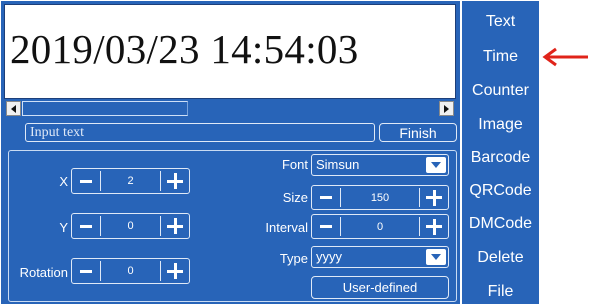 The height and width of the screenshot is (305, 591). I want to click on horizontal-scrollbar, so click(230, 108).